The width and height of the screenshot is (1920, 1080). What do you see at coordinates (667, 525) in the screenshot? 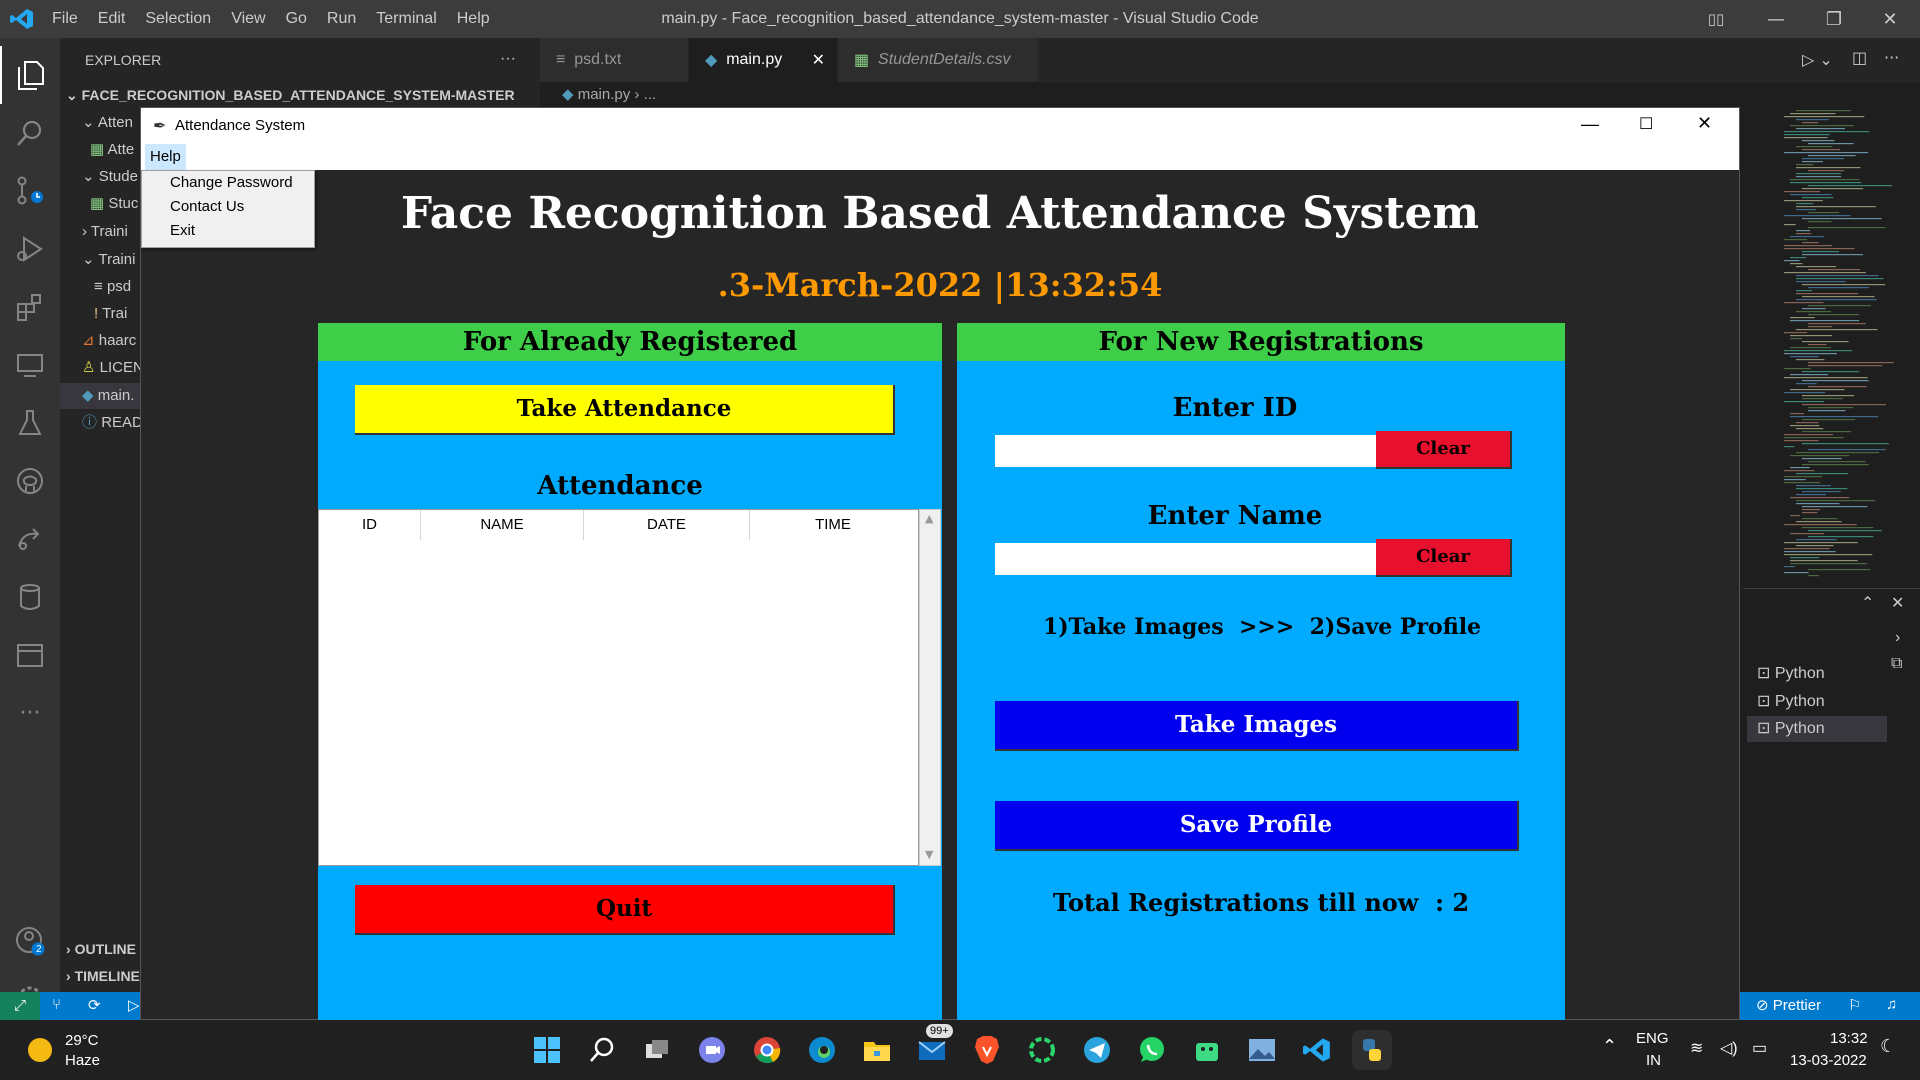
I see `column-header-date: DATE` at bounding box center [667, 525].